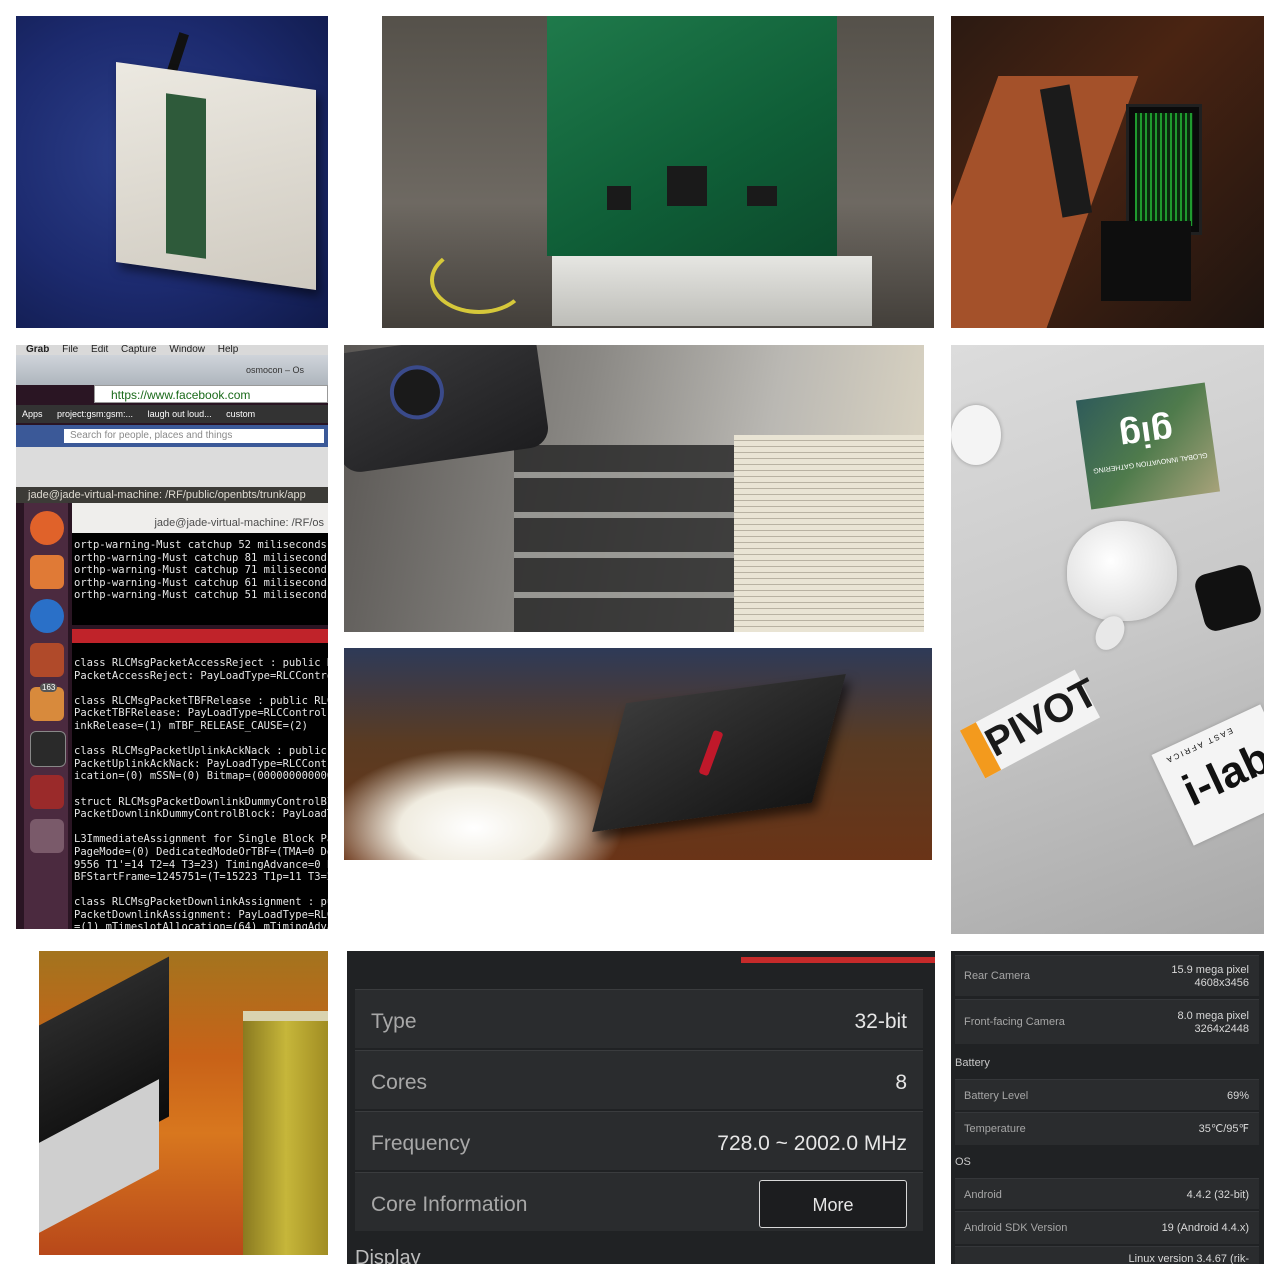 The image size is (1280, 1280). I want to click on bookmark: custom, so click(241, 414).